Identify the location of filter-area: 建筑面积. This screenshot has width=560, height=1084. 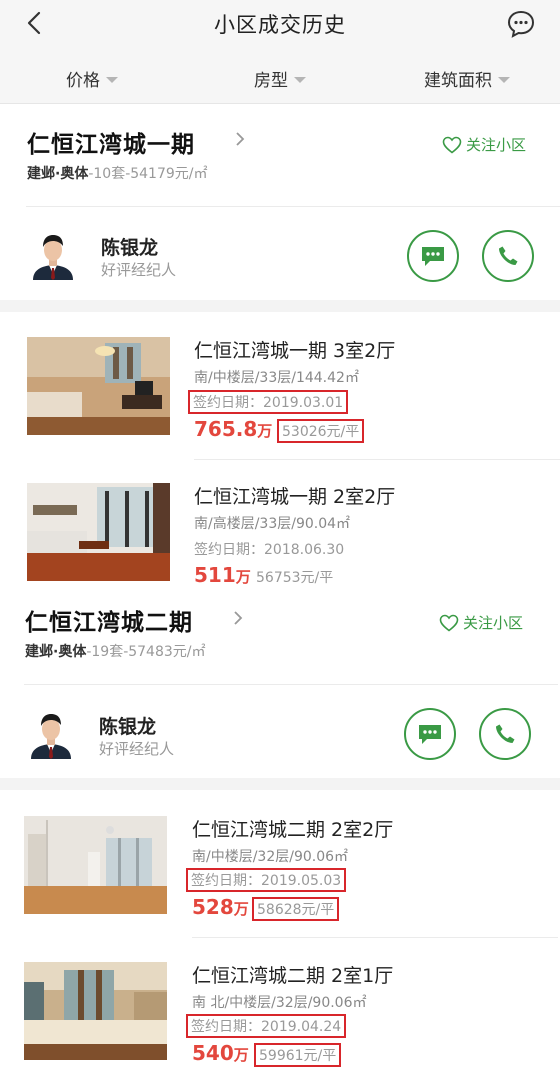
(467, 78).